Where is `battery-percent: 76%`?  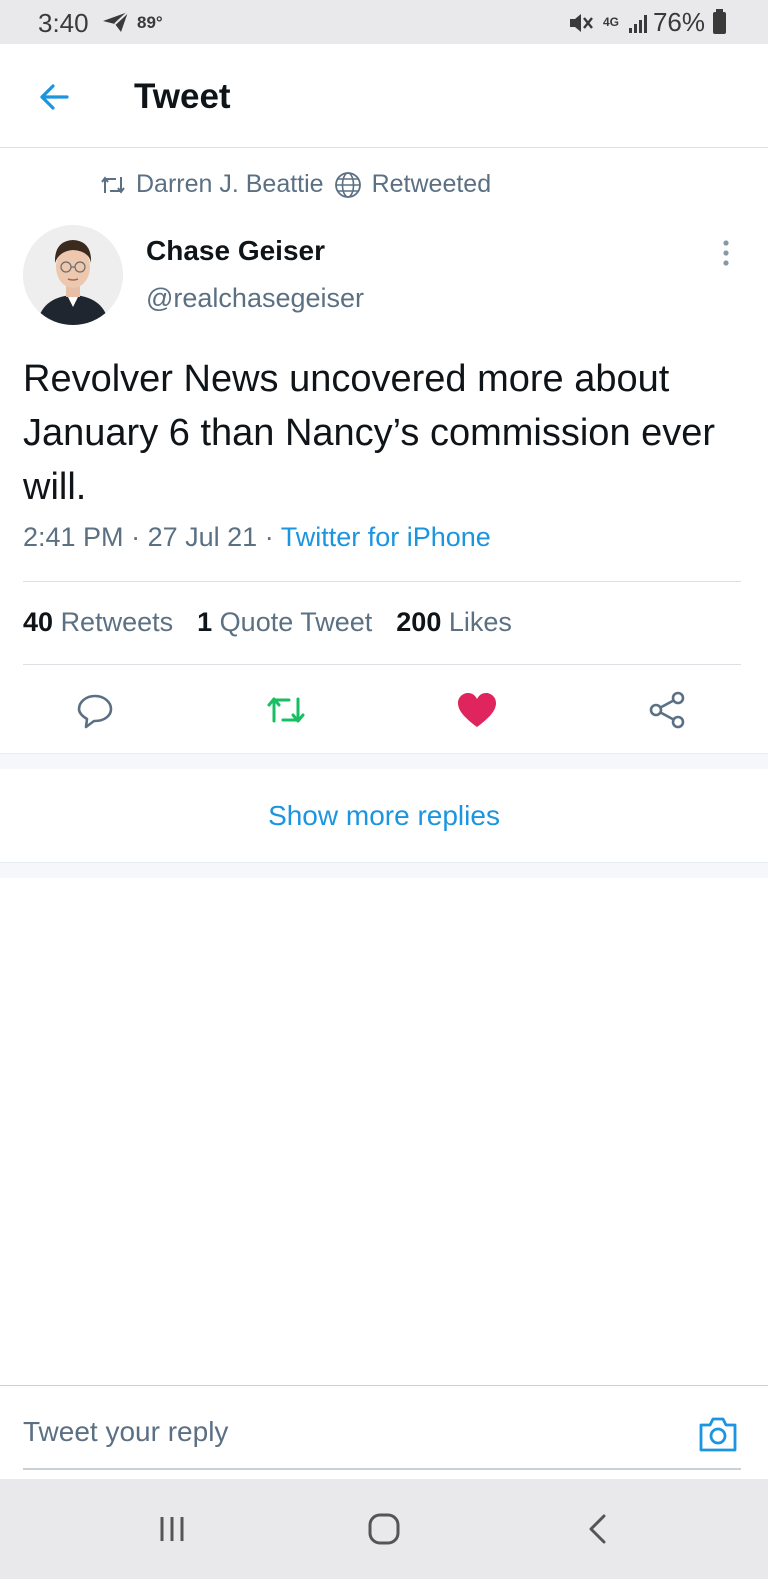 battery-percent: 76% is located at coordinates (678, 22).